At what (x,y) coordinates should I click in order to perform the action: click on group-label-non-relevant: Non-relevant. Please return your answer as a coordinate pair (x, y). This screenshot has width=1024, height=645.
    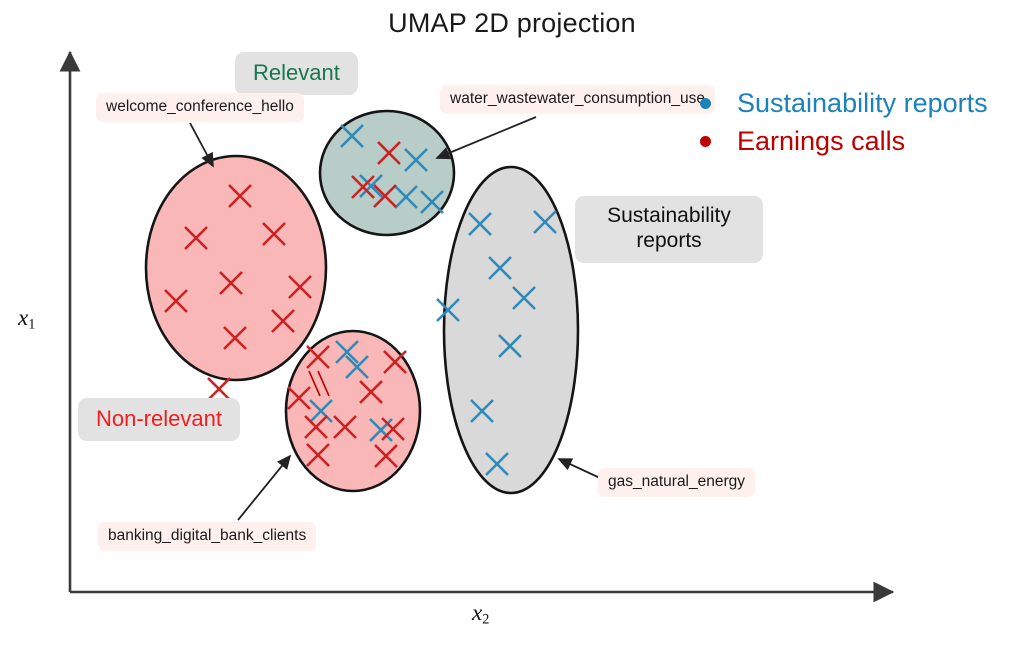
    Looking at the image, I should click on (159, 419).